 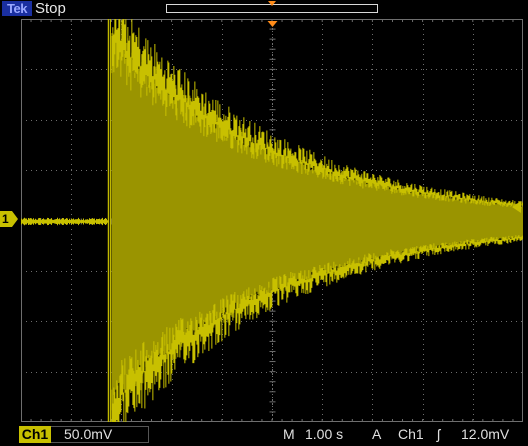 What do you see at coordinates (272, 3) in the screenshot?
I see `trigger-position-marker` at bounding box center [272, 3].